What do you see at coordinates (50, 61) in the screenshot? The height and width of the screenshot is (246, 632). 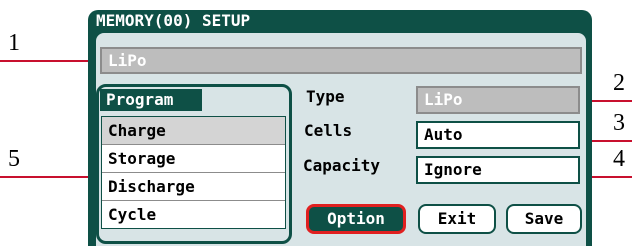 I see `callout-1-leader` at bounding box center [50, 61].